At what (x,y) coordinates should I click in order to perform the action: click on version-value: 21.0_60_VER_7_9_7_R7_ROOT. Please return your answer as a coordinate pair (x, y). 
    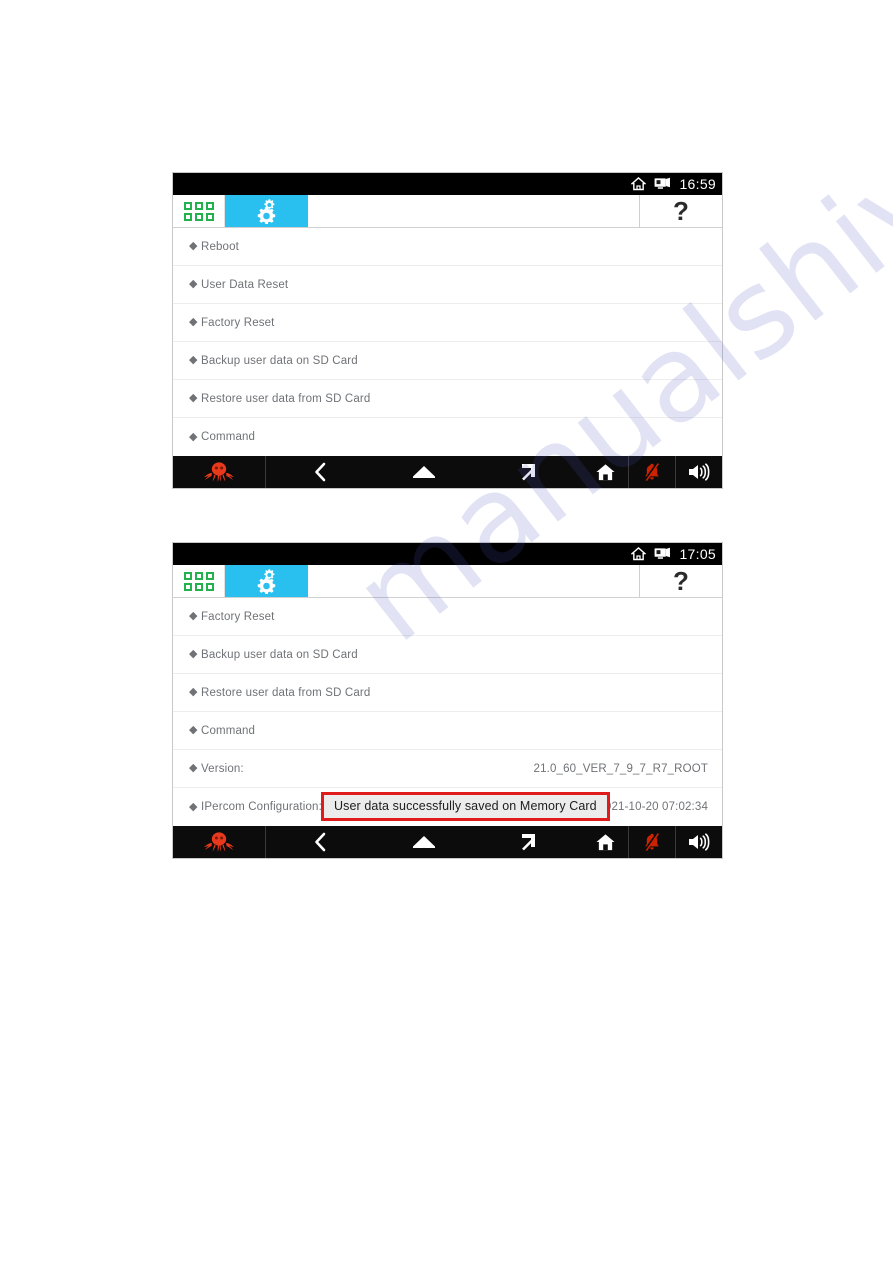
    Looking at the image, I should click on (620, 768).